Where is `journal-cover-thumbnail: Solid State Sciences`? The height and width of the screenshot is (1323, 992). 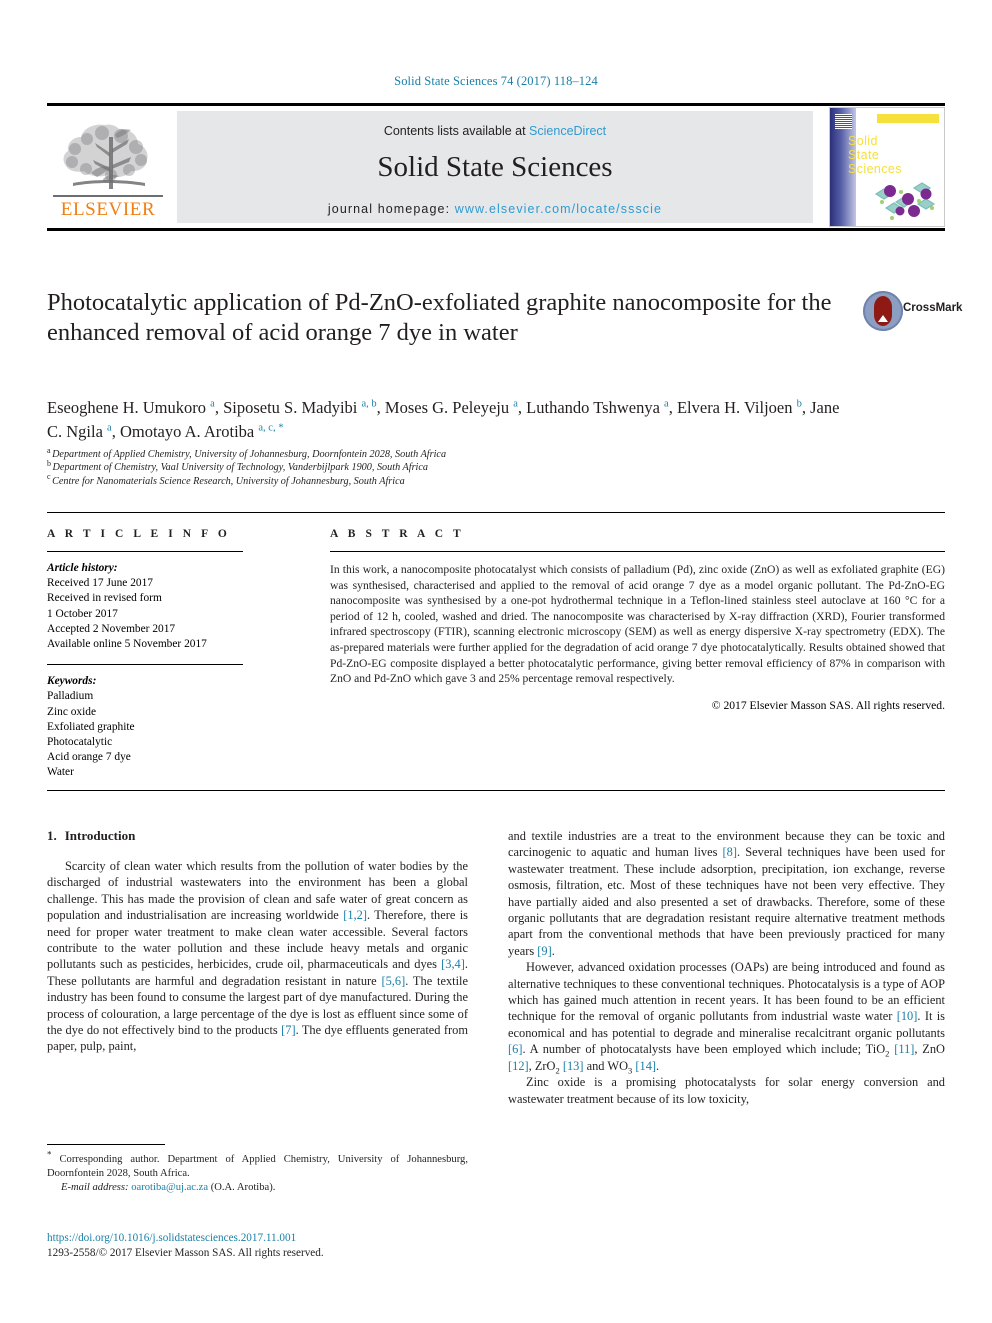
journal-cover-thumbnail: Solid State Sciences is located at coordinates (887, 167).